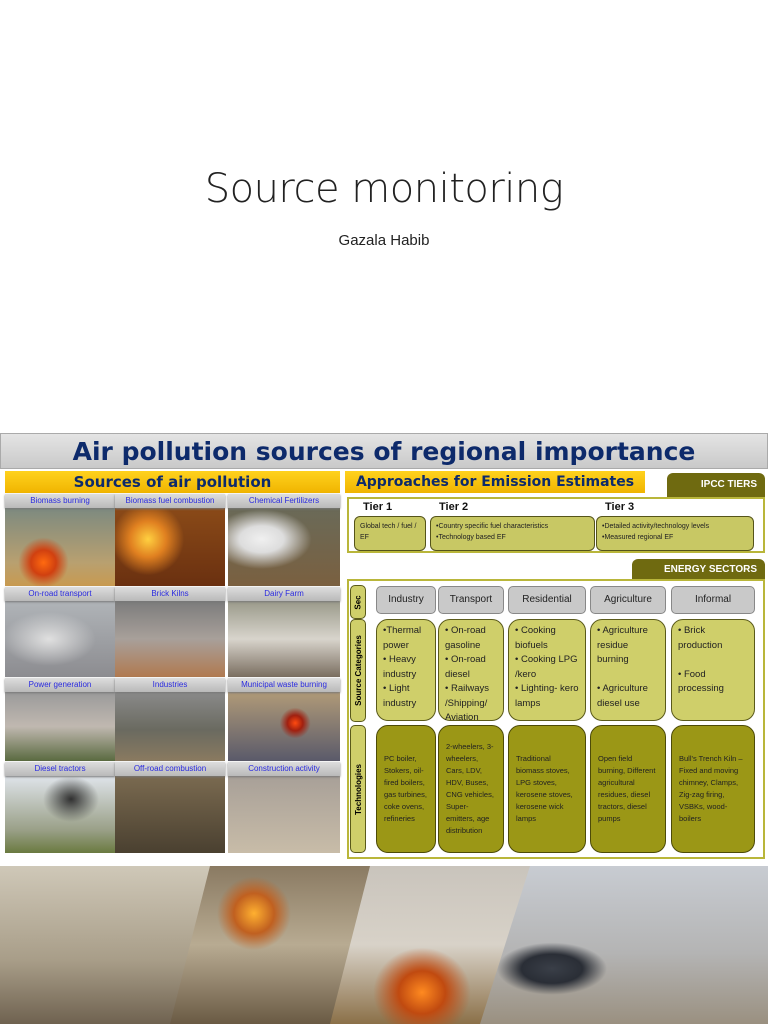  Describe the element at coordinates (60, 594) in the screenshot. I see `source-label: On-road transport` at that location.